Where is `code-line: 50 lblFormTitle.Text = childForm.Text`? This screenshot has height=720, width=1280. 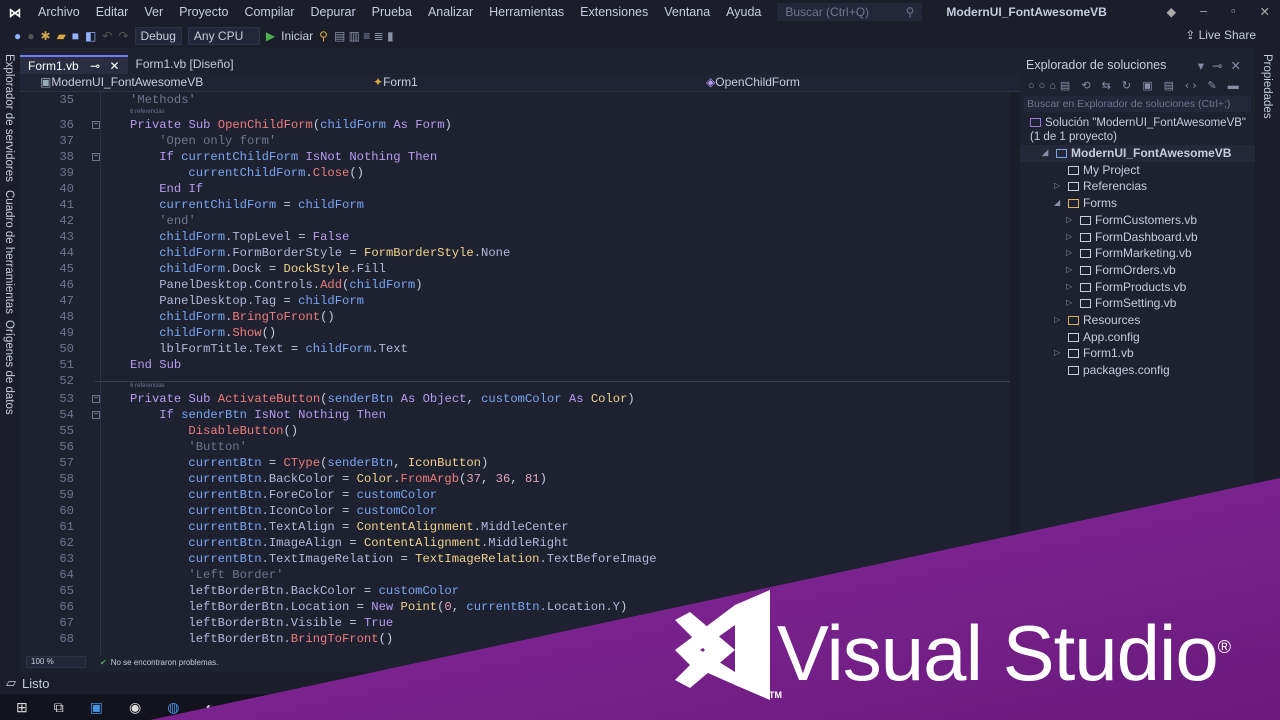 code-line: 50 lblFormTitle.Text = childForm.Text is located at coordinates (515, 349).